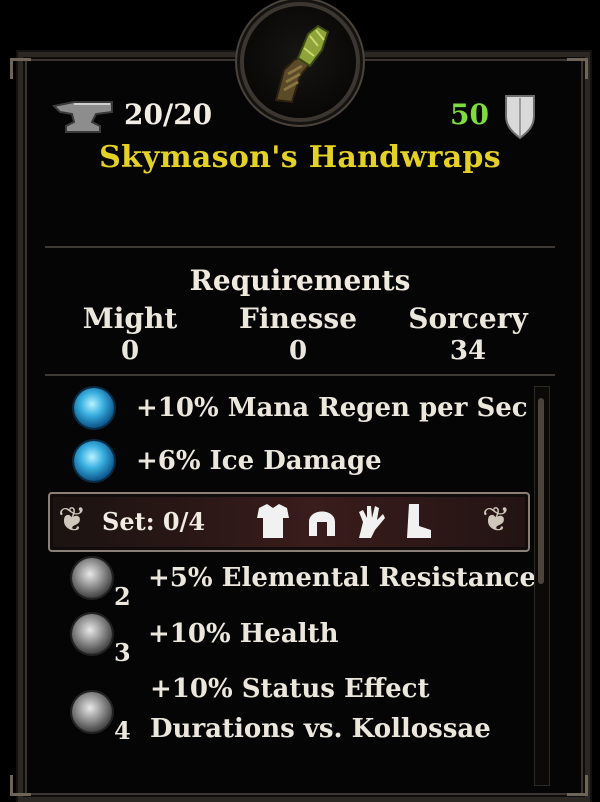 The height and width of the screenshot is (802, 600). What do you see at coordinates (259, 461) in the screenshot?
I see `bonus-text: +6% Ice Damage` at bounding box center [259, 461].